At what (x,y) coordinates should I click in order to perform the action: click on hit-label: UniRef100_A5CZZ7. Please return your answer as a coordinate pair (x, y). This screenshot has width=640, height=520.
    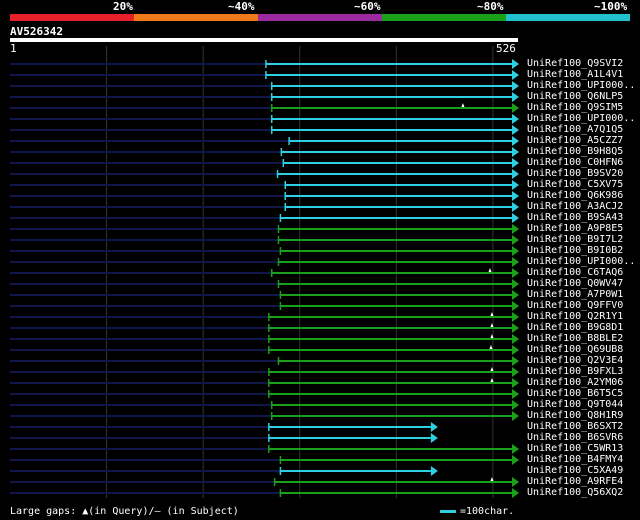
    Looking at the image, I should click on (575, 140).